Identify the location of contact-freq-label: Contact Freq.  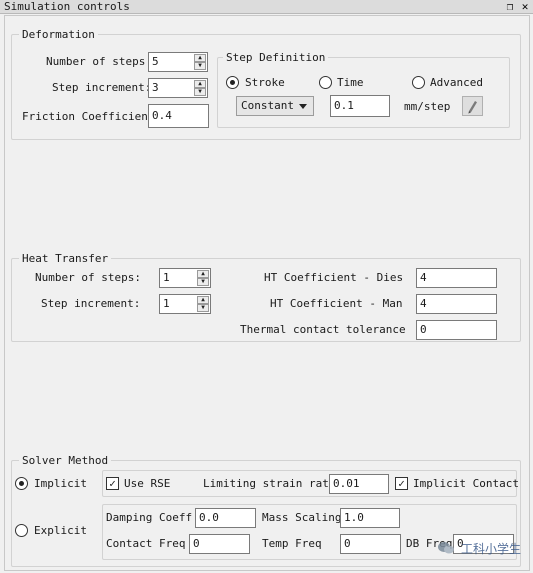
(146, 543).